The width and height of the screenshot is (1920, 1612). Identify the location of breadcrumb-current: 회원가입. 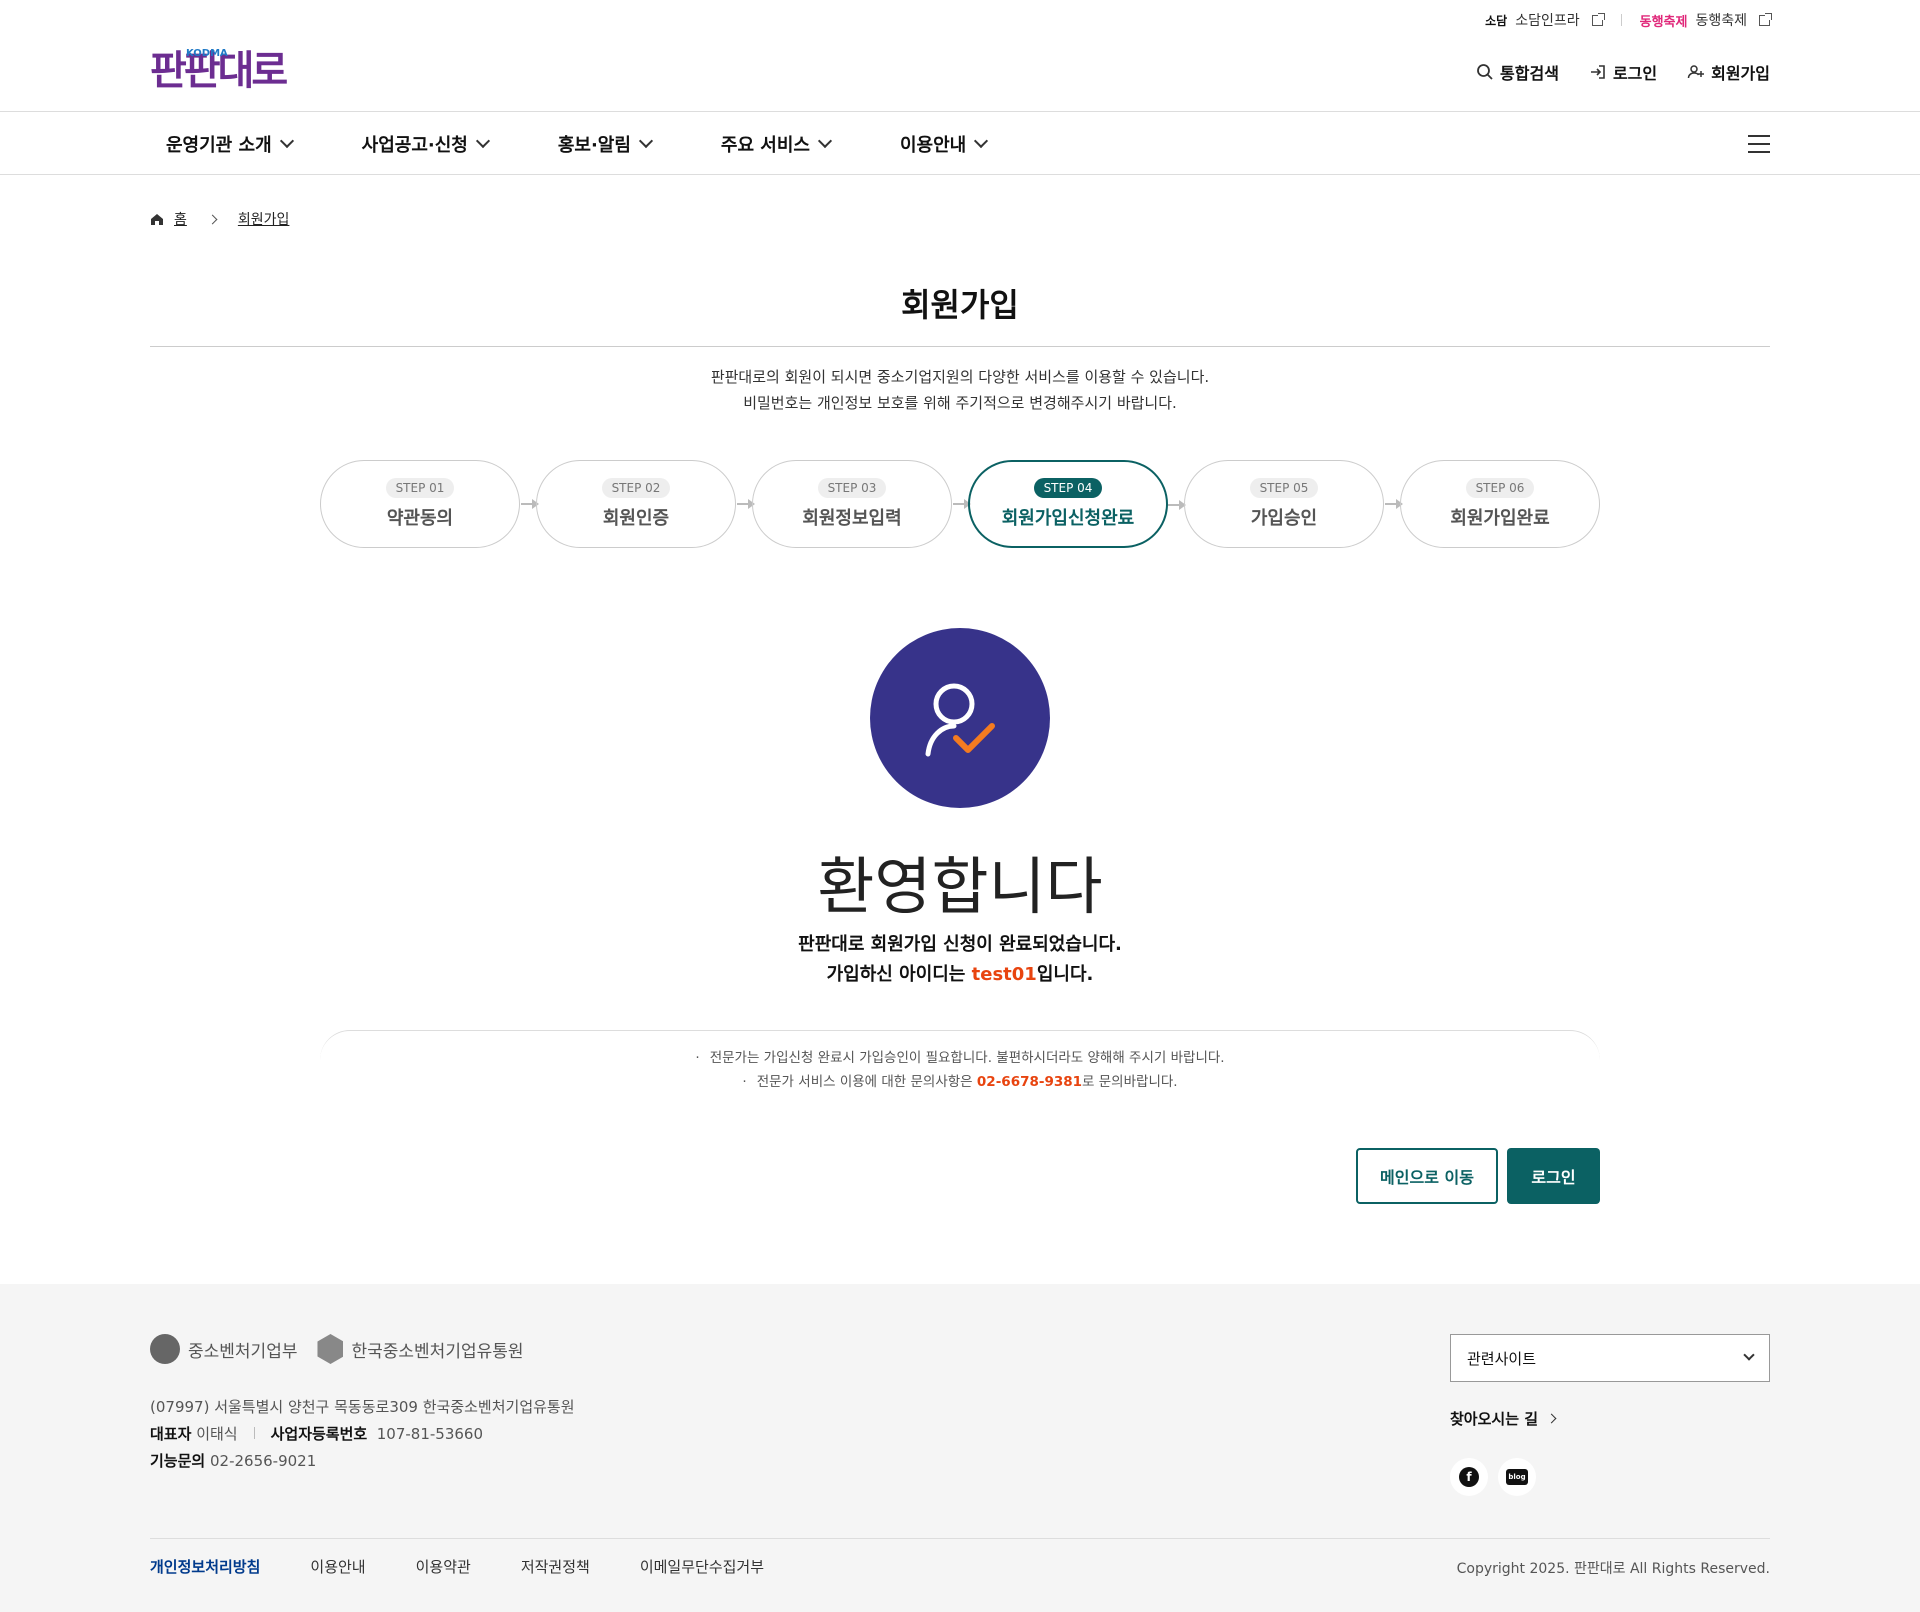
(264, 219).